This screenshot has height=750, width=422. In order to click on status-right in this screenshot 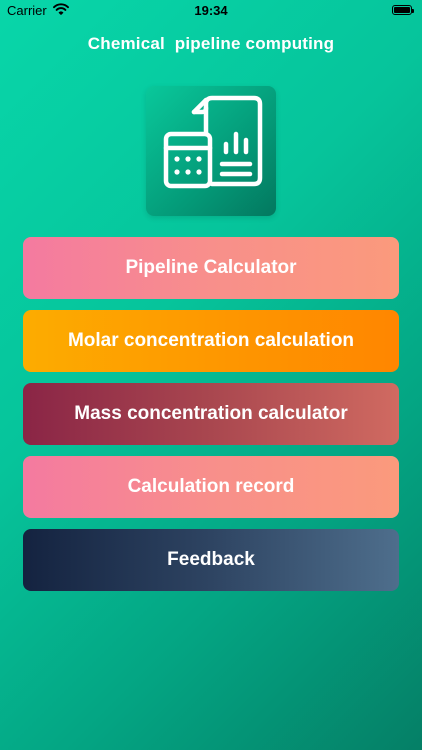, I will do `click(403, 10)`.